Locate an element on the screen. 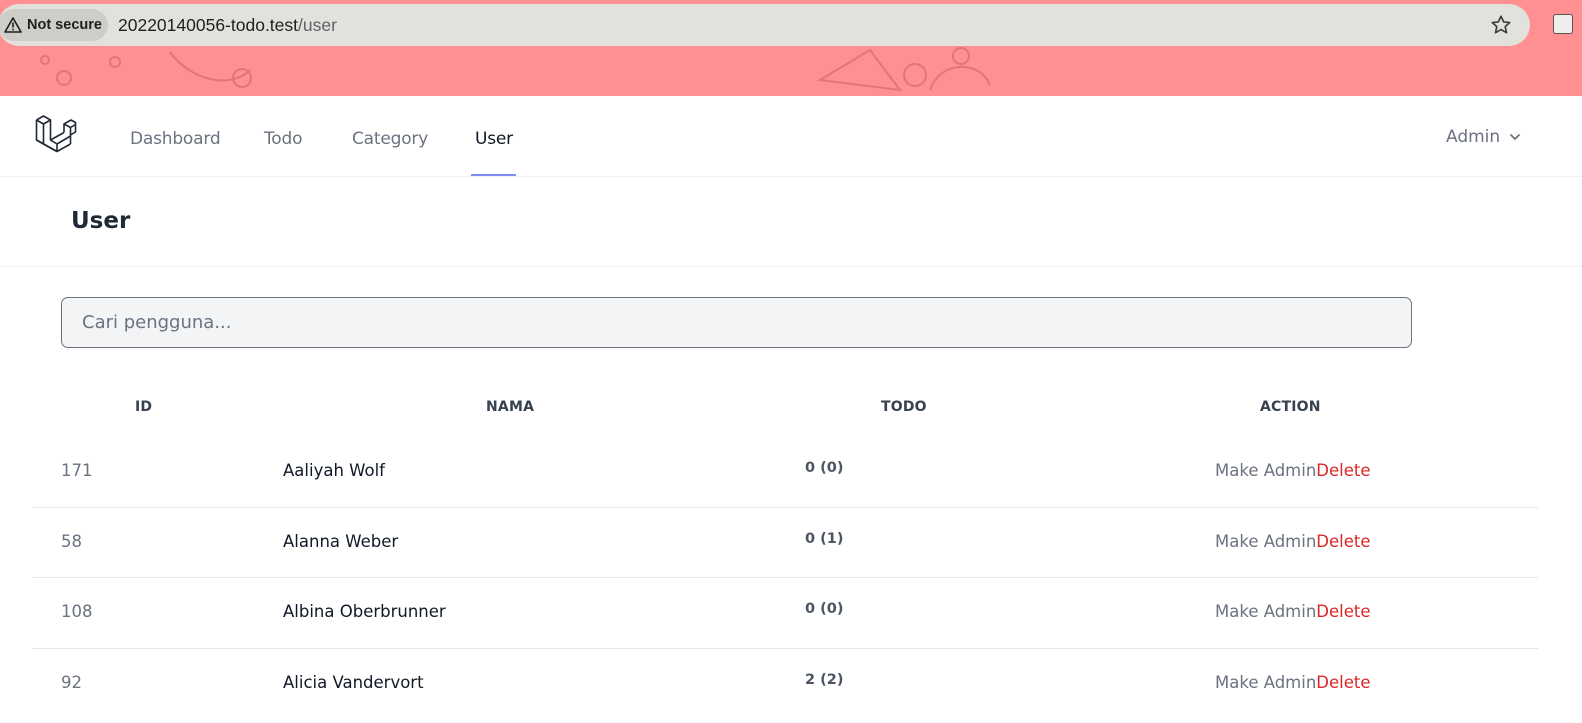  user-name: Aaliyah Wolf is located at coordinates (334, 470).